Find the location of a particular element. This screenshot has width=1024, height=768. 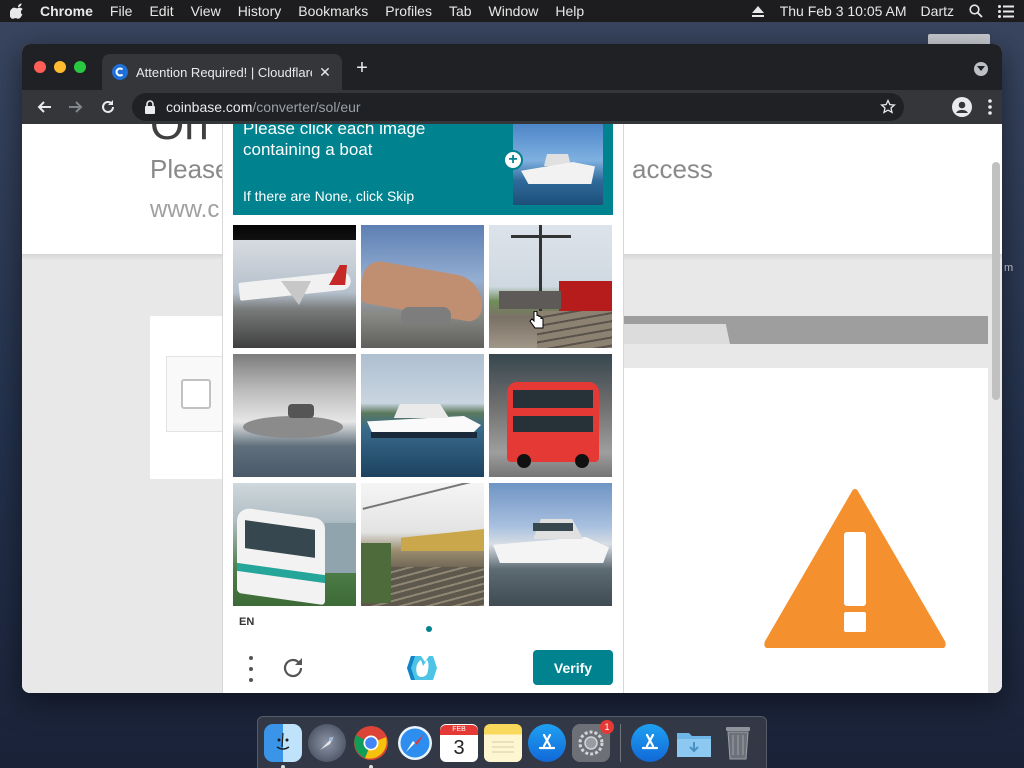

notification-badge: 1 is located at coordinates (607, 726).